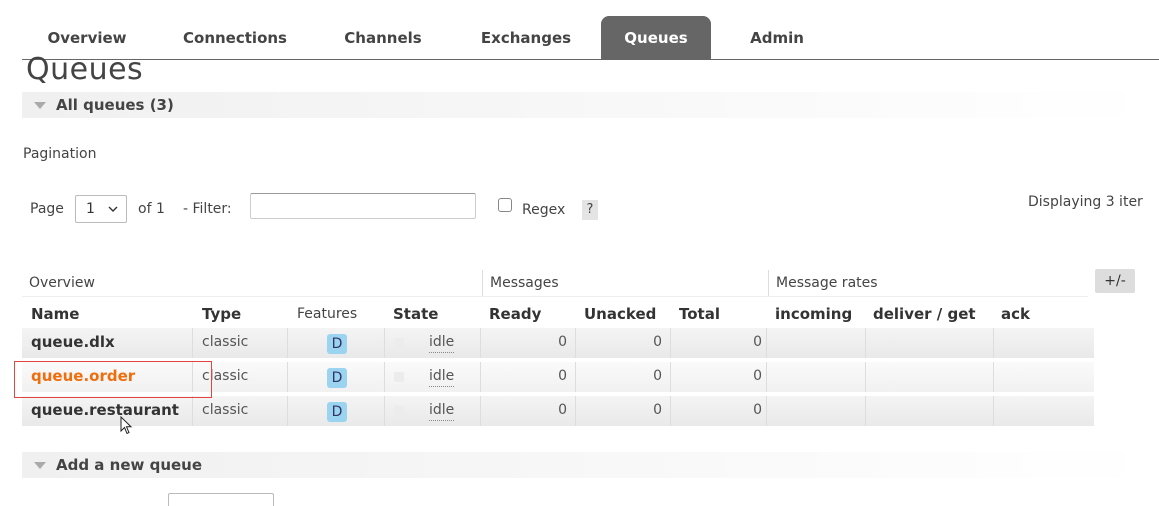 This screenshot has height=506, width=1159. I want to click on queue-name-cell: queue.dlx, so click(107, 343).